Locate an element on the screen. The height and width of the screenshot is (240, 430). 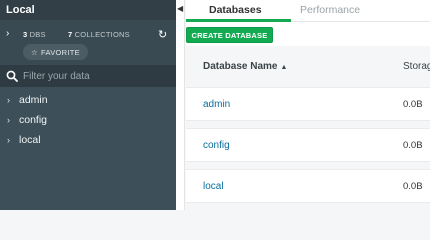
table-header: Database Name ▲ Storag is located at coordinates (308, 67).